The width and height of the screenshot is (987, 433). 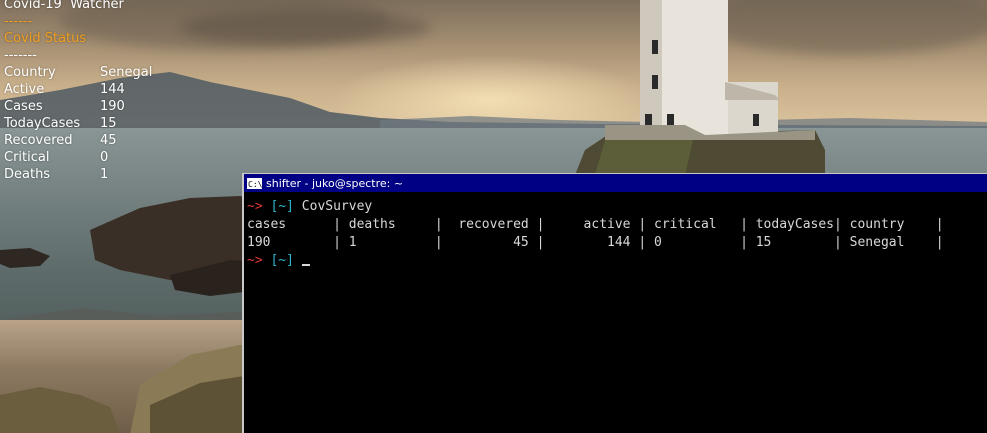 What do you see at coordinates (30, 72) in the screenshot?
I see `stat-label: Country` at bounding box center [30, 72].